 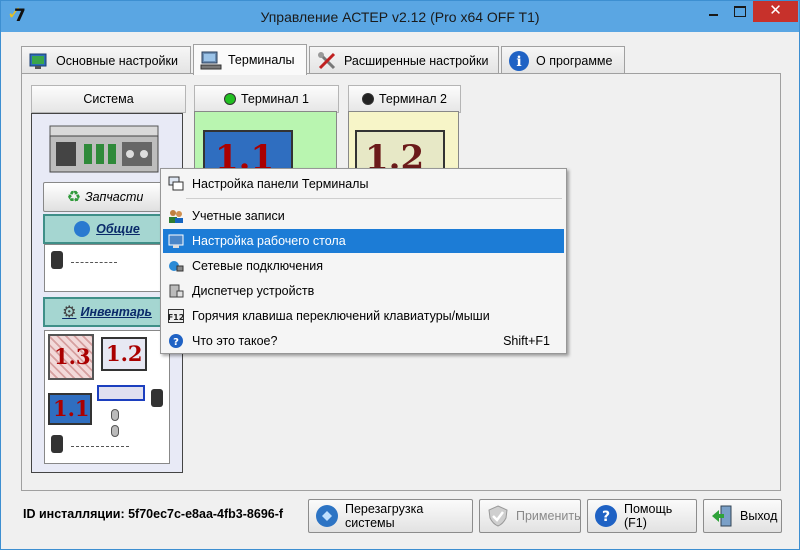 I want to click on inventory-section-button: ⚙ Инвентарь, so click(x=107, y=312).